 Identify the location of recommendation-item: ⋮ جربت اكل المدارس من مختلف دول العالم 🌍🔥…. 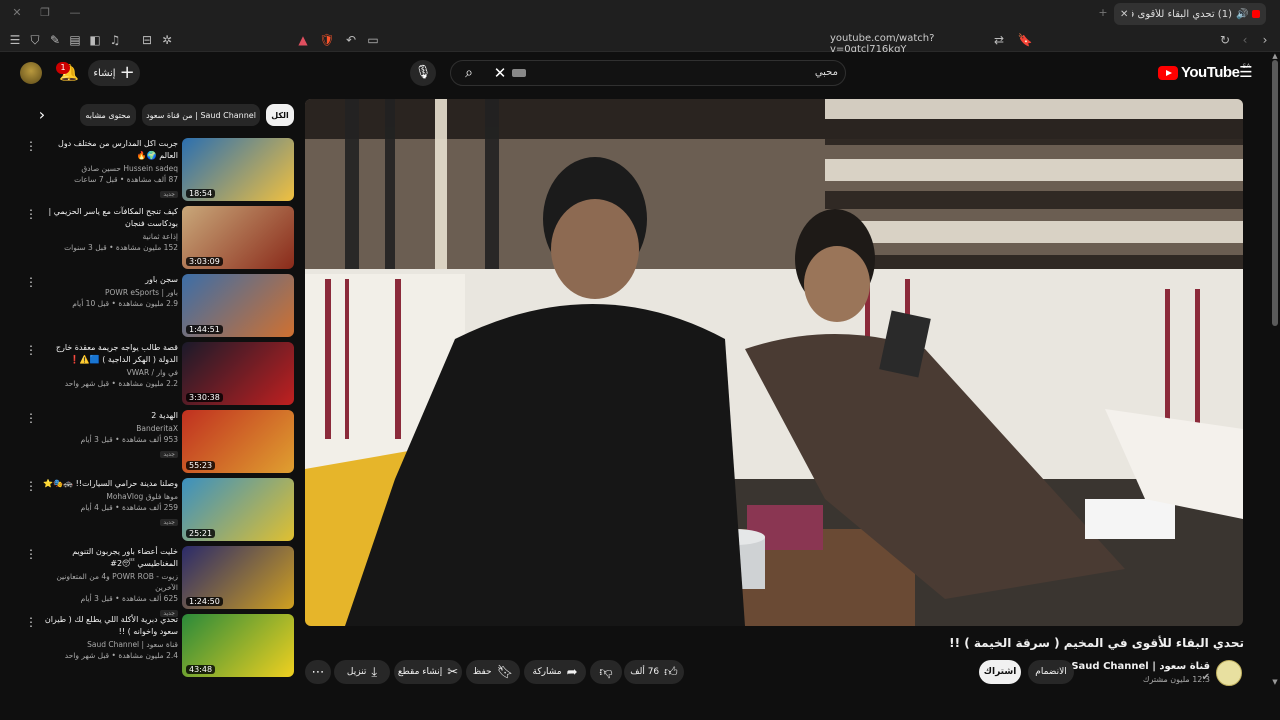
(160, 170).